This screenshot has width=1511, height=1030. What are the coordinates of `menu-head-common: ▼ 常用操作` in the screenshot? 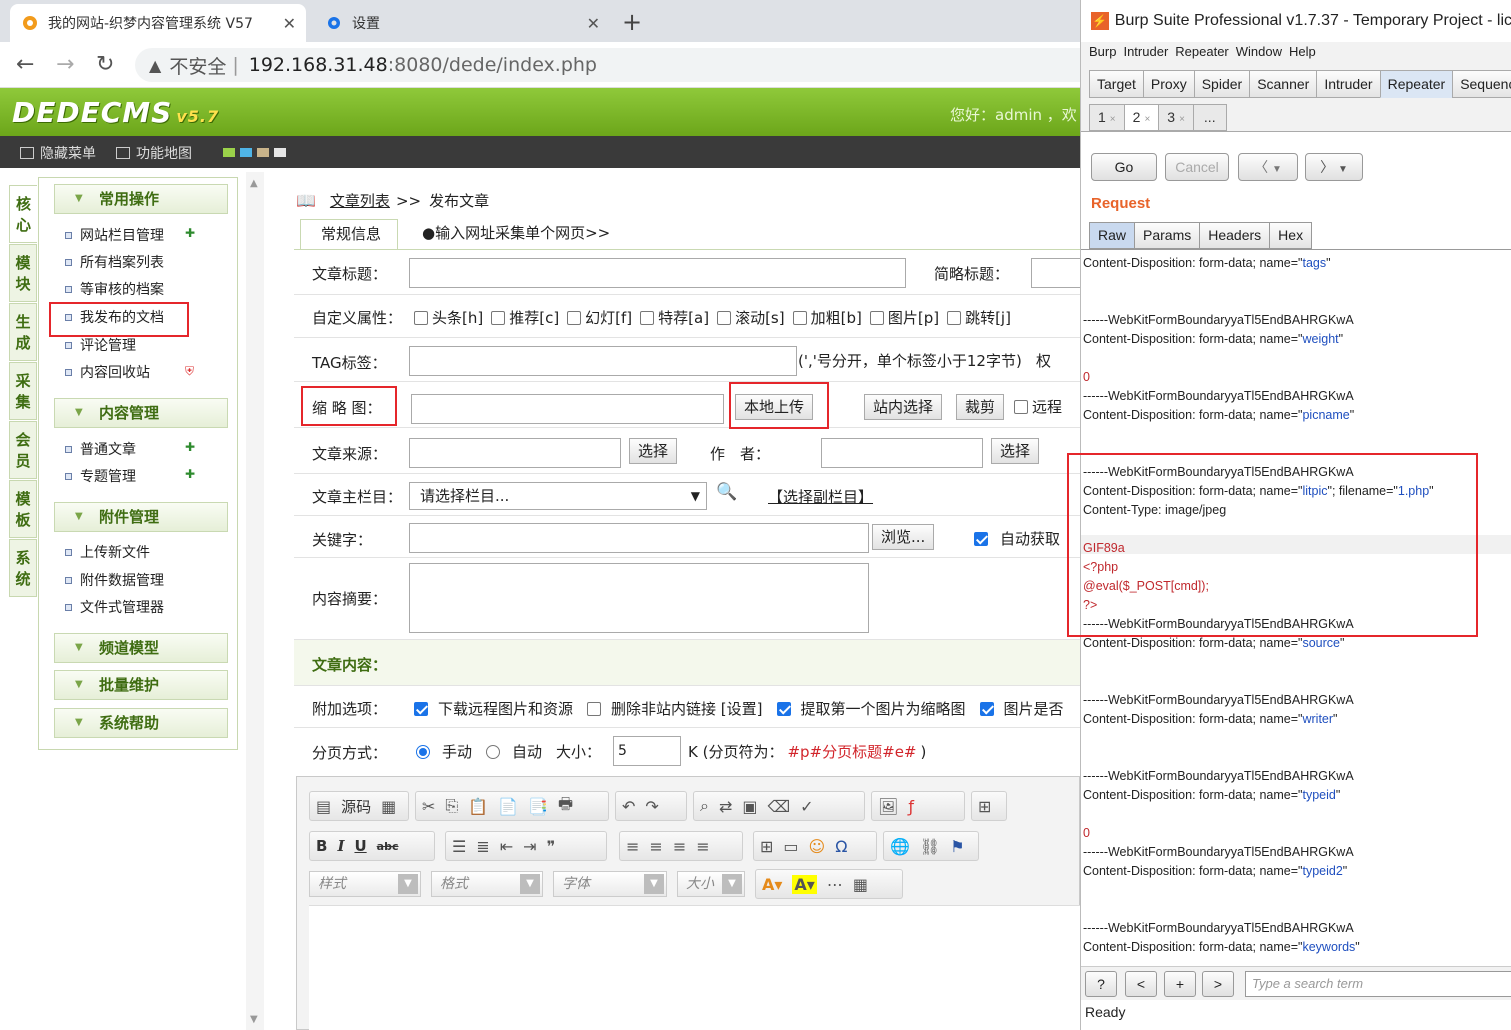 It's located at (141, 199).